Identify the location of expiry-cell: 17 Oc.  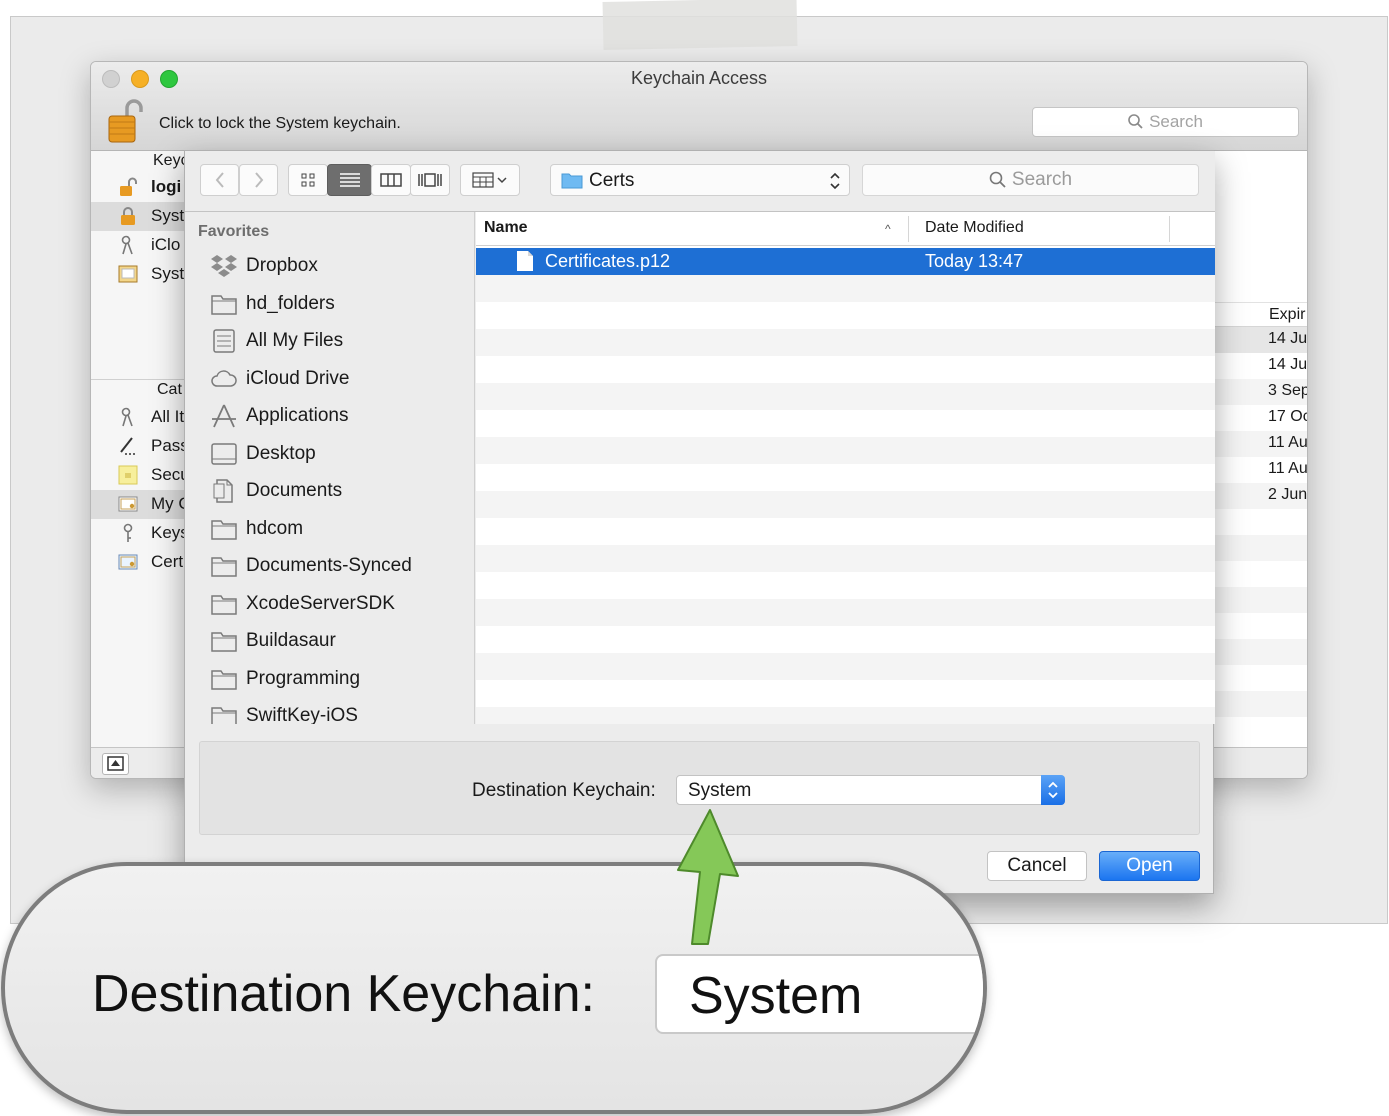
(1288, 416).